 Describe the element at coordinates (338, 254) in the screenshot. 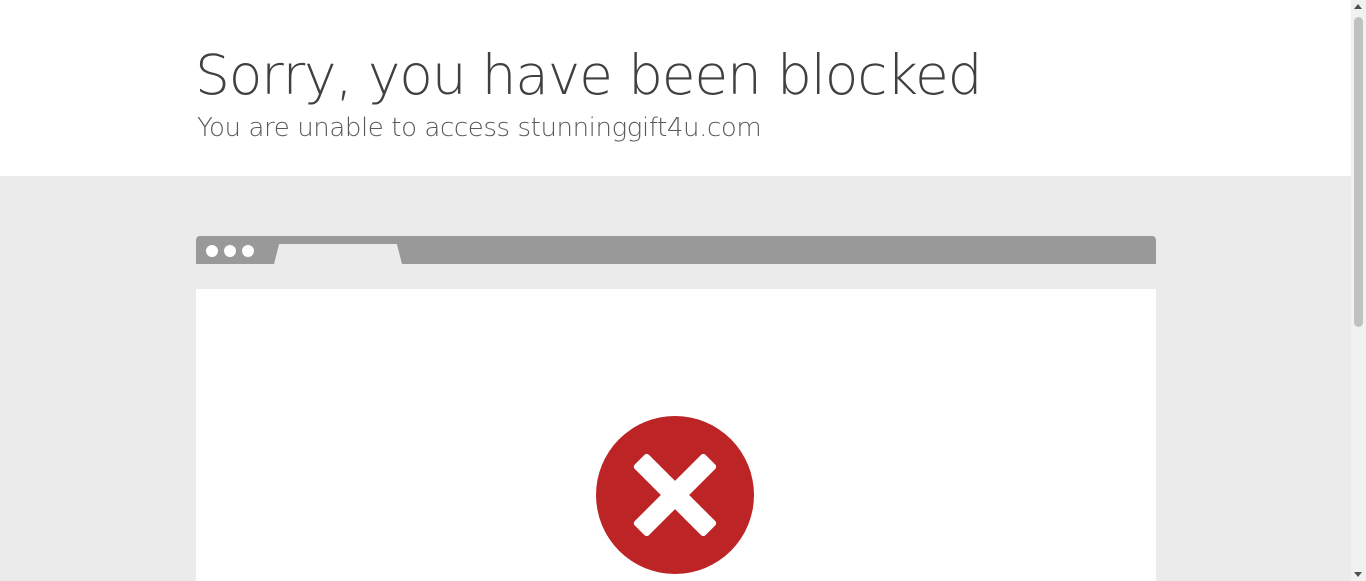

I see `browser-tab` at that location.